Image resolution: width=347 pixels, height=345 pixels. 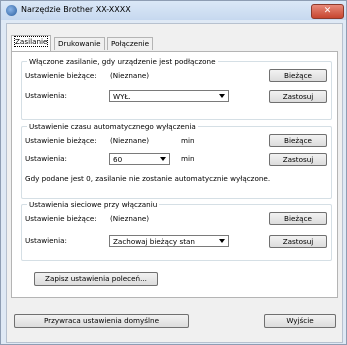 I want to click on title-bar: Narzędzie Brother XX-XXXX ✕, so click(x=173, y=10).